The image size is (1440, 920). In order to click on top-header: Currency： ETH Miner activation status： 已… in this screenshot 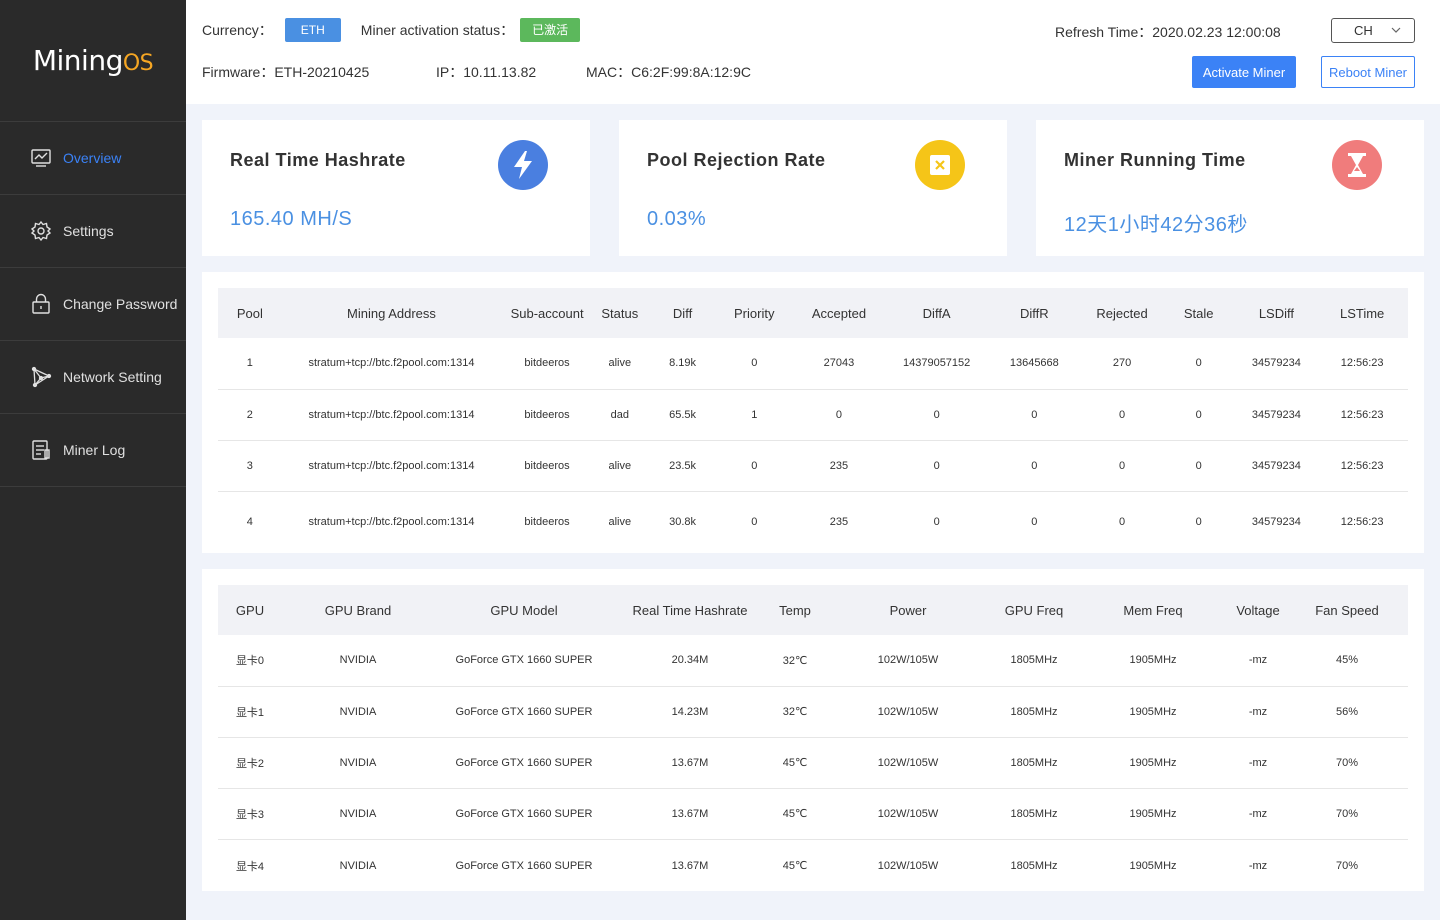, I will do `click(813, 52)`.